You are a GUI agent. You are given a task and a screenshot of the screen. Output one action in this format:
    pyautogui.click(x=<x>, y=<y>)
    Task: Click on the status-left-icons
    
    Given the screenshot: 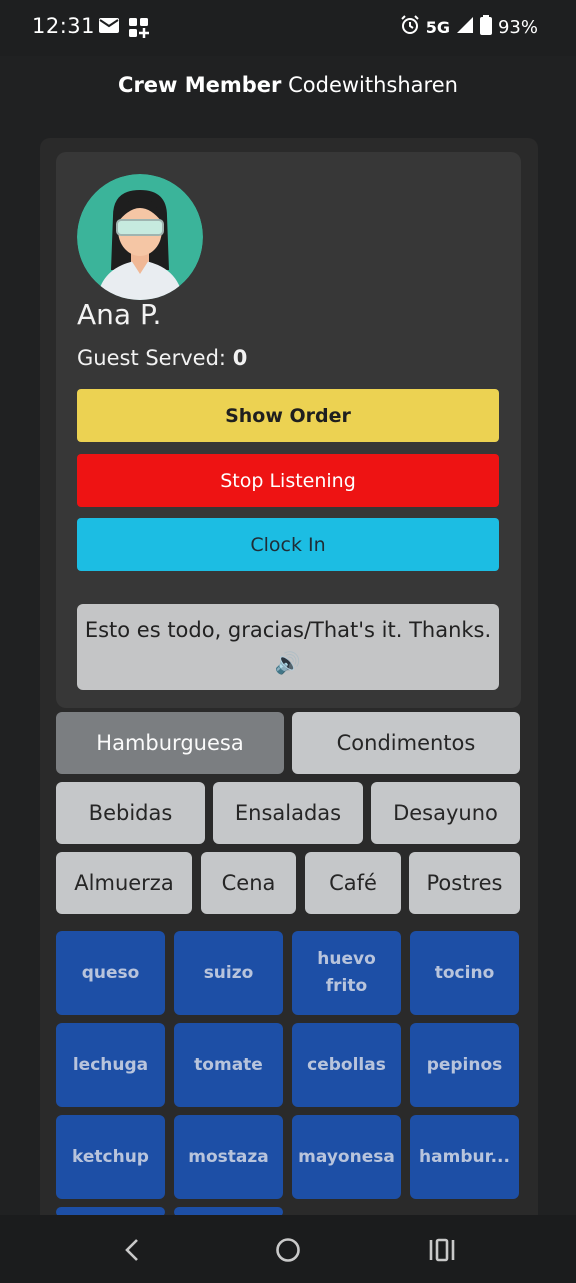 What is the action you would take?
    pyautogui.click(x=124, y=30)
    